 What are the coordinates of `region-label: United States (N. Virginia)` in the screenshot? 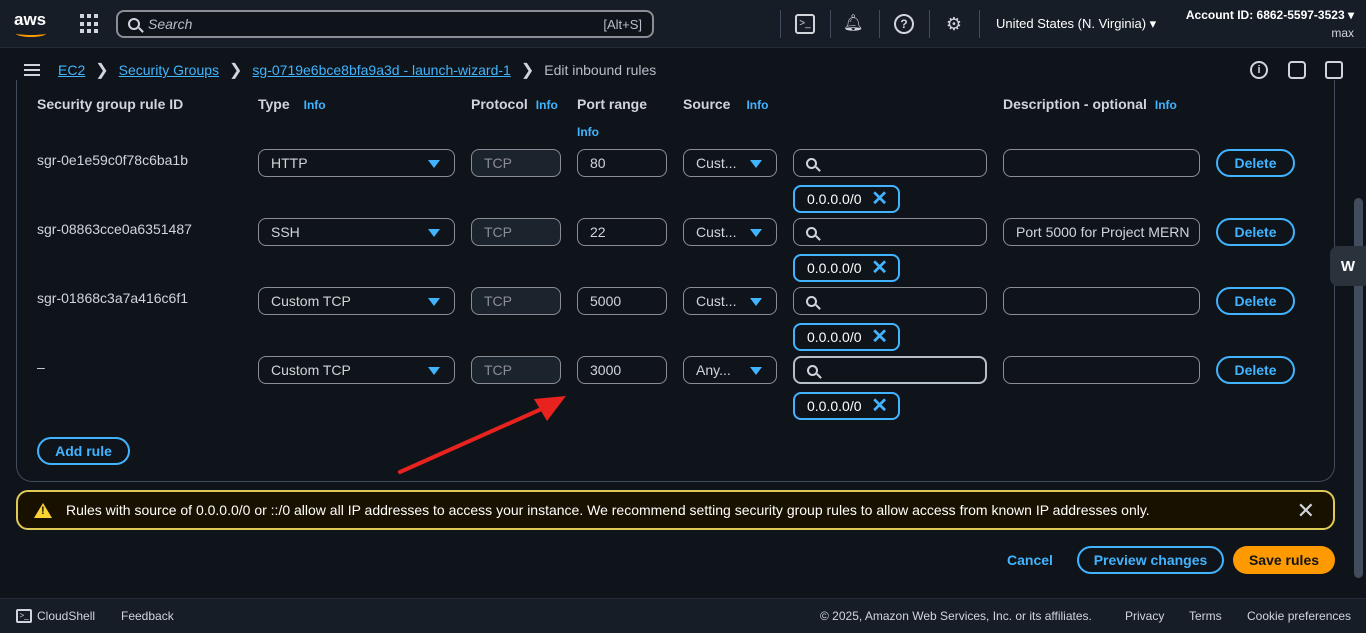 It's located at (1071, 23).